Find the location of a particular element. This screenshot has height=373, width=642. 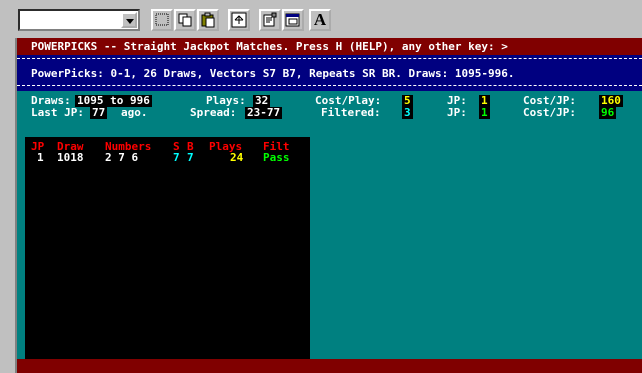

status-bar is located at coordinates (329, 366).